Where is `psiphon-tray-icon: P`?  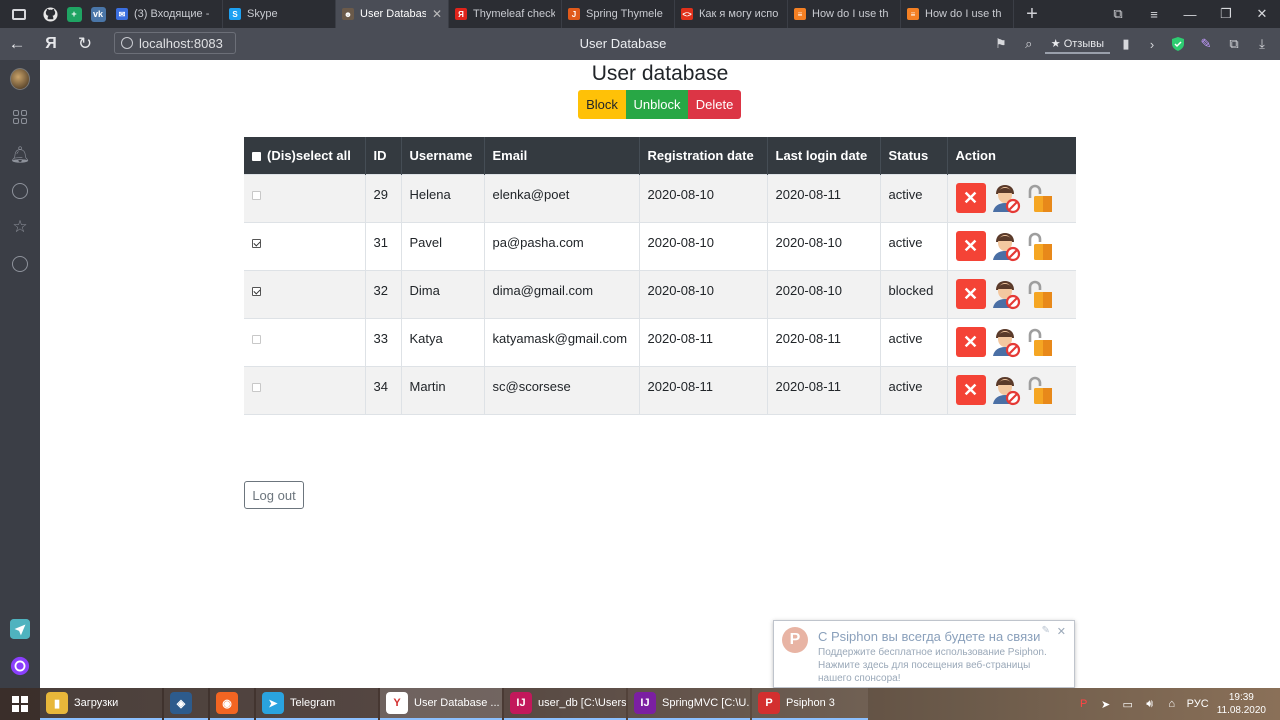
psiphon-tray-icon: P is located at coordinates (1084, 704).